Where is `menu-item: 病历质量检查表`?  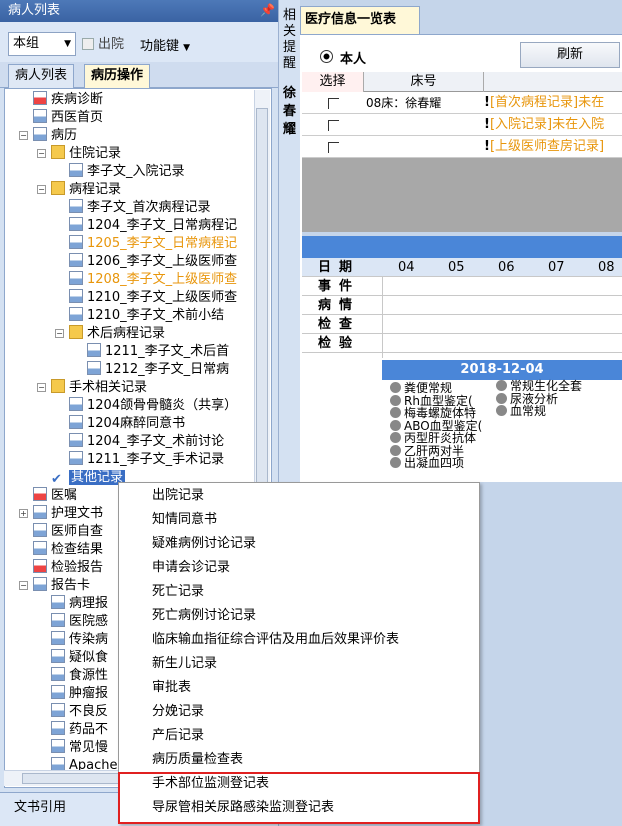
menu-item: 病历质量检查表 is located at coordinates (197, 760).